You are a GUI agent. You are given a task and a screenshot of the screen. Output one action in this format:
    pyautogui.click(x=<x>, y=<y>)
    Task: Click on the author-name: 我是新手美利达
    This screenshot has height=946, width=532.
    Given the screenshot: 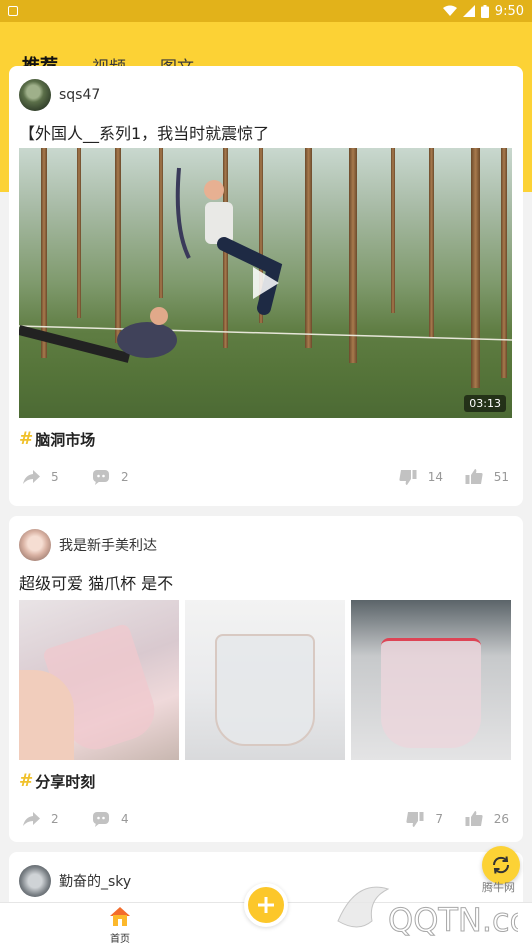 What is the action you would take?
    pyautogui.click(x=108, y=545)
    